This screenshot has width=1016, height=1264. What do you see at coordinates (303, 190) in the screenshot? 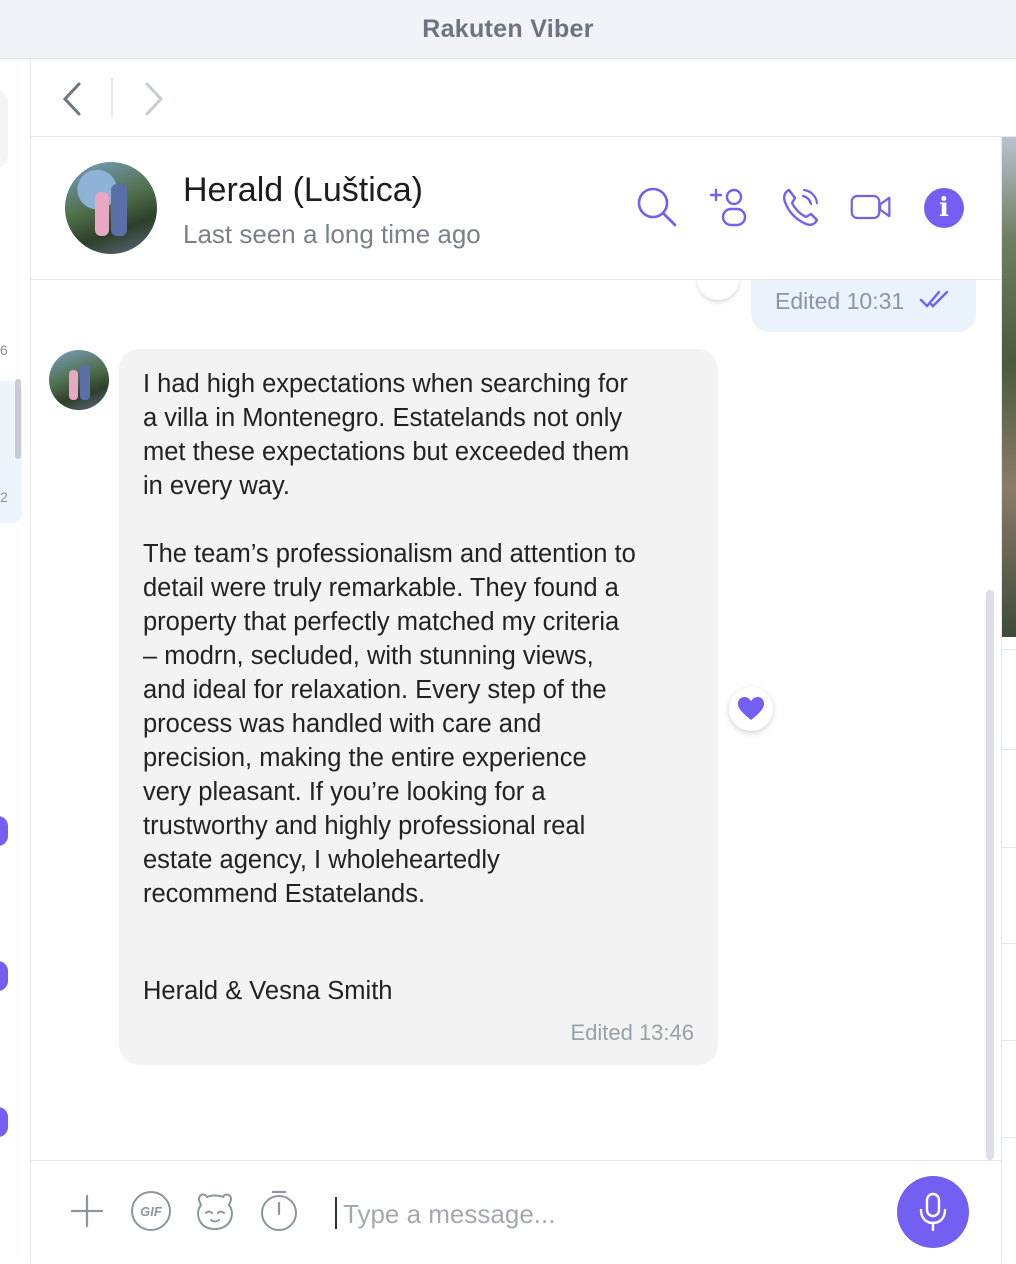
I see `contact-name: Herald (Luštica)` at bounding box center [303, 190].